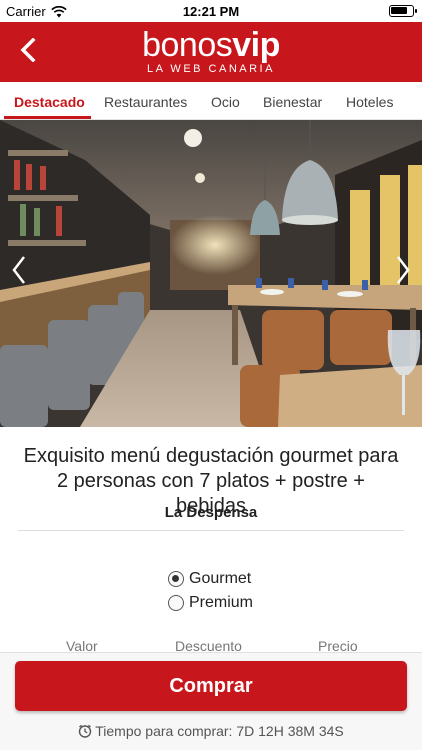  Describe the element at coordinates (256, 45) in the screenshot. I see `logo-text-part2: vip` at that location.